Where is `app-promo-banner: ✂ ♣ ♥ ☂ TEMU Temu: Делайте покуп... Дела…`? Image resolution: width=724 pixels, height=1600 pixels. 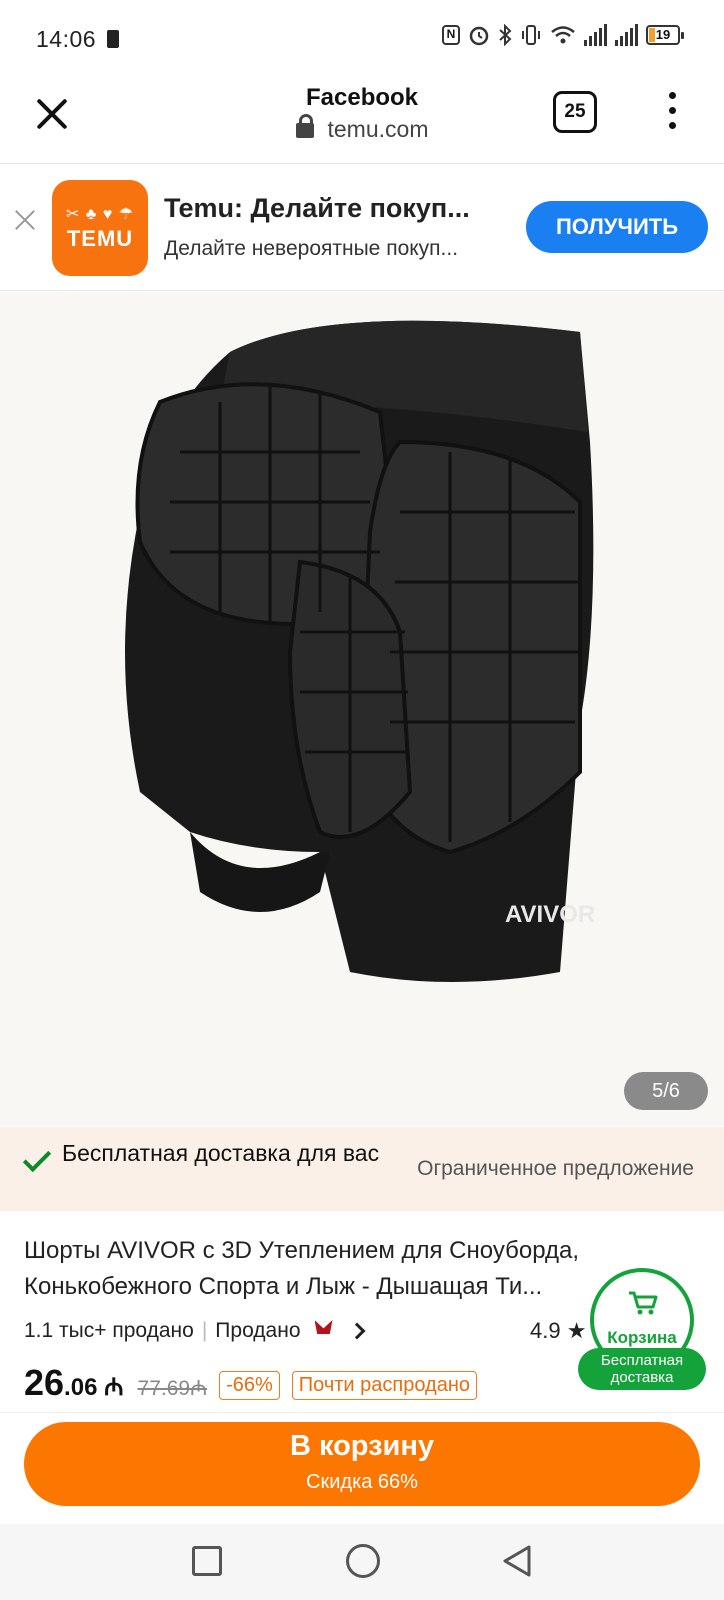
app-promo-banner: ✂ ♣ ♥ ☂ TEMU Temu: Делайте покуп... Дела… is located at coordinates (362, 228).